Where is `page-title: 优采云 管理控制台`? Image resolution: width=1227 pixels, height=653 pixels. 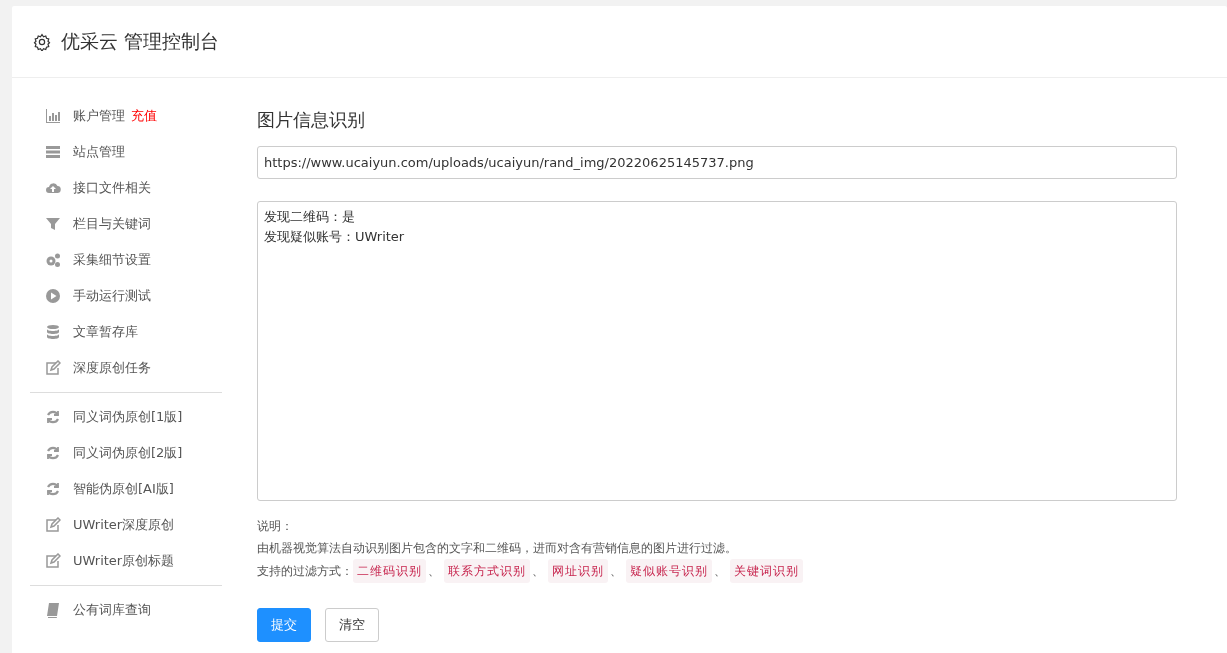
page-title: 优采云 管理控制台 is located at coordinates (140, 41).